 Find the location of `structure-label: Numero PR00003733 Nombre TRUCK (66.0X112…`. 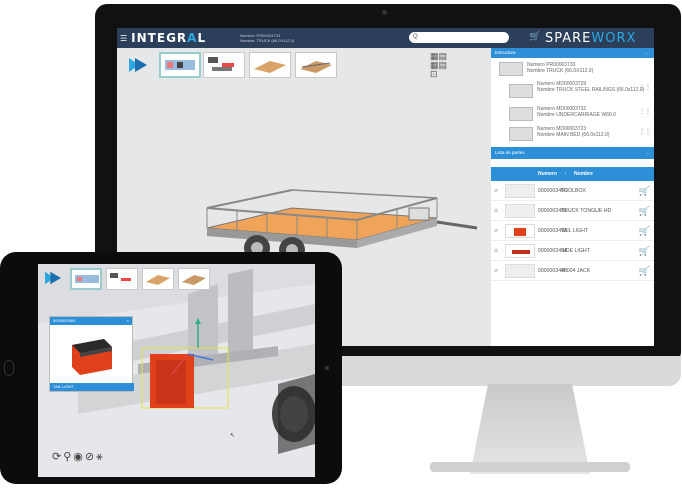

structure-label: Numero PR00003733 Nombre TRUCK (66.0X112… is located at coordinates (560, 68).